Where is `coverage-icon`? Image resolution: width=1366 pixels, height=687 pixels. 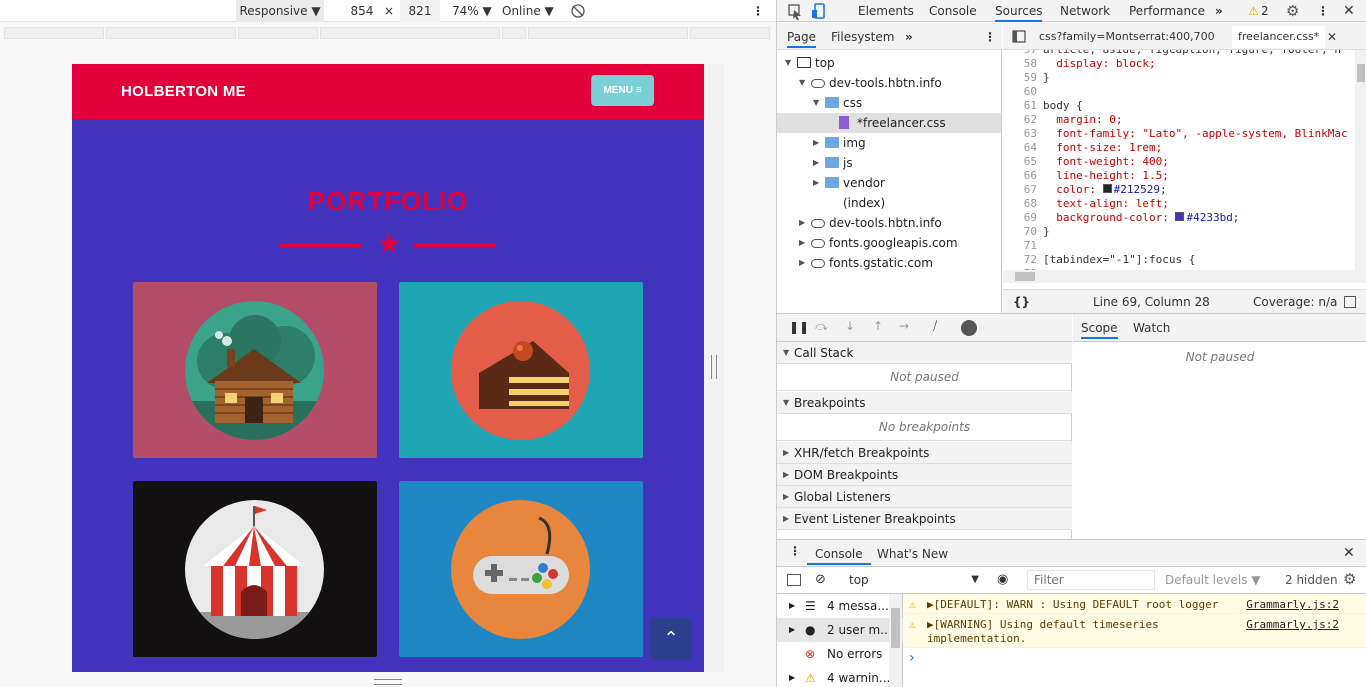
coverage-icon is located at coordinates (1350, 302).